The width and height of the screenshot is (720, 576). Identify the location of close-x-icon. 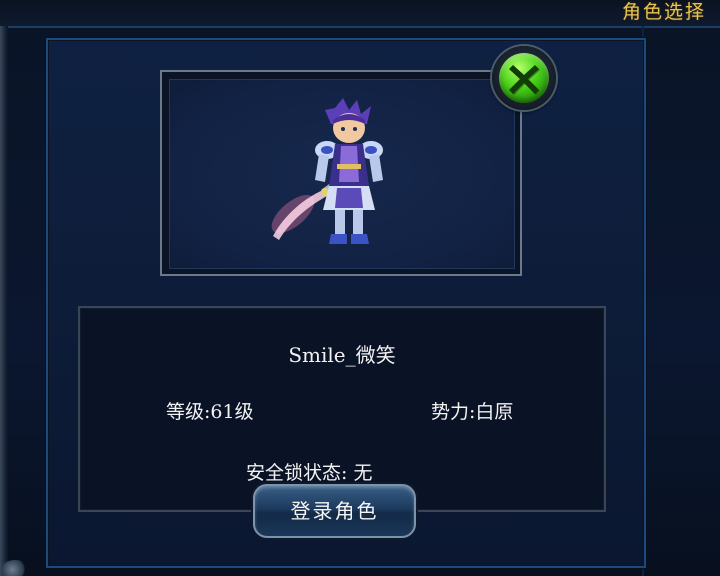
(524, 78).